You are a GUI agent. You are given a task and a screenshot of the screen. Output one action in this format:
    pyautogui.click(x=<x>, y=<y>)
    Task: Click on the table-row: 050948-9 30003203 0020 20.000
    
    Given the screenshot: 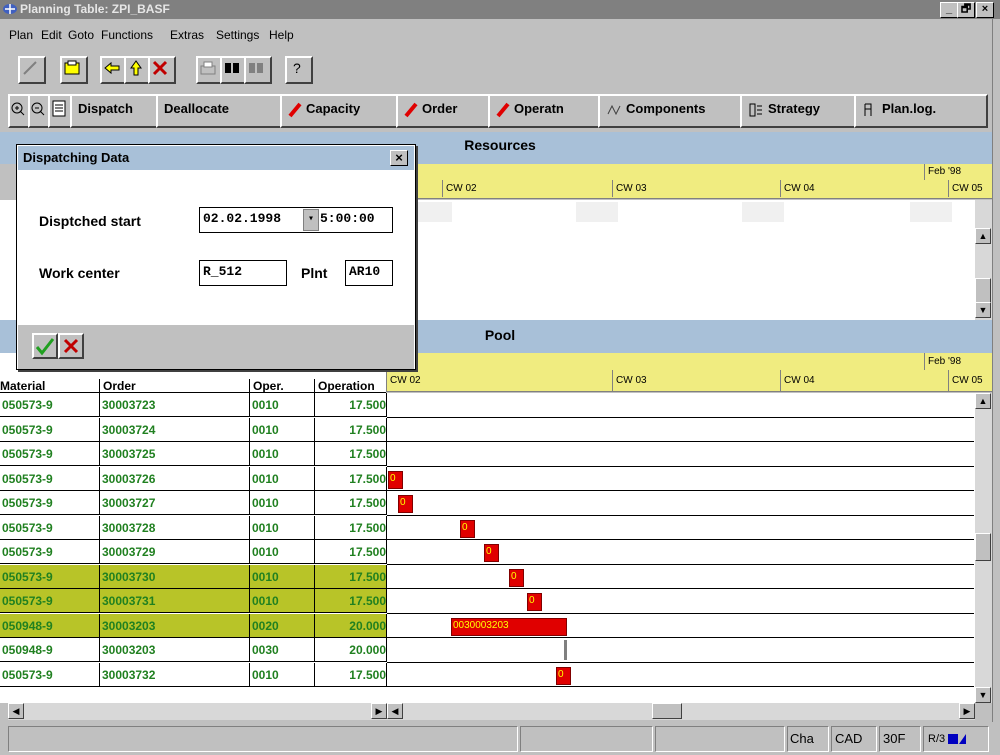 What is the action you would take?
    pyautogui.click(x=193, y=625)
    